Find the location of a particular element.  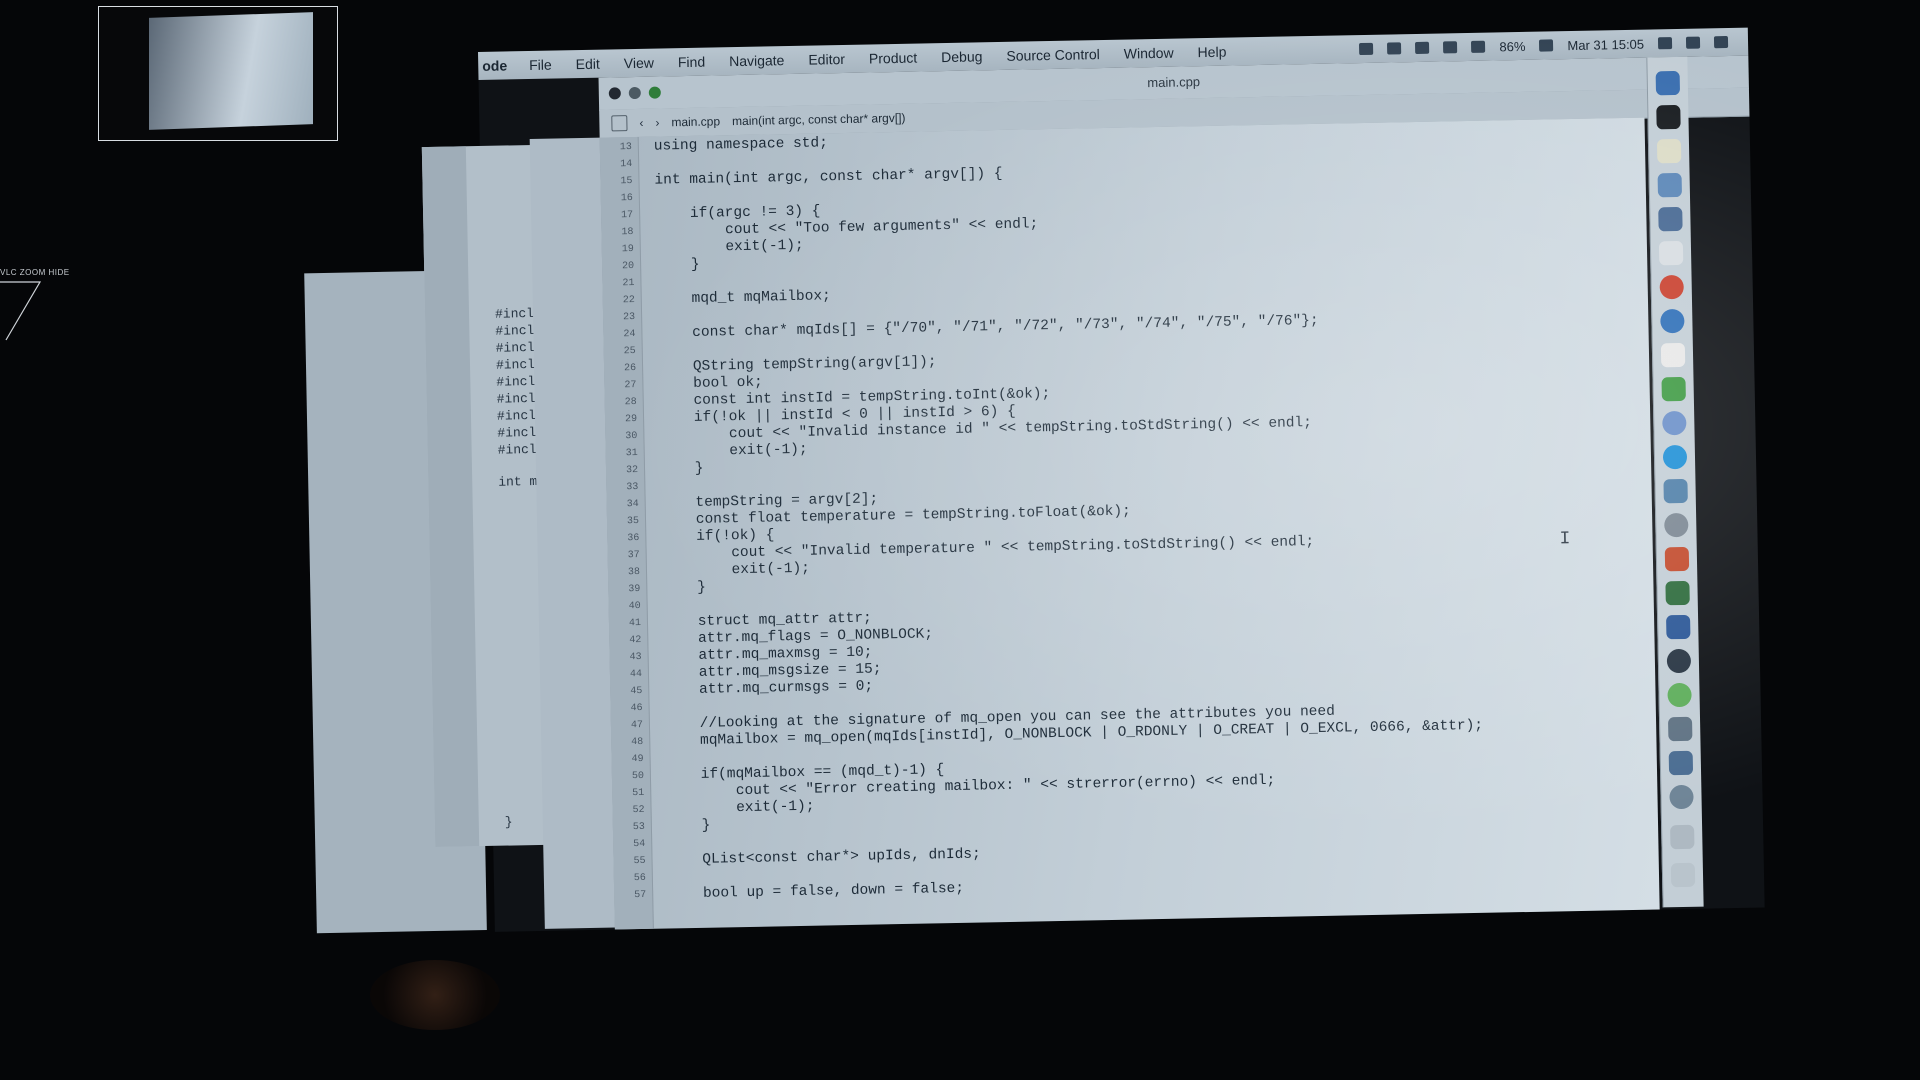

disk-utility-icon is located at coordinates (1676, 525).